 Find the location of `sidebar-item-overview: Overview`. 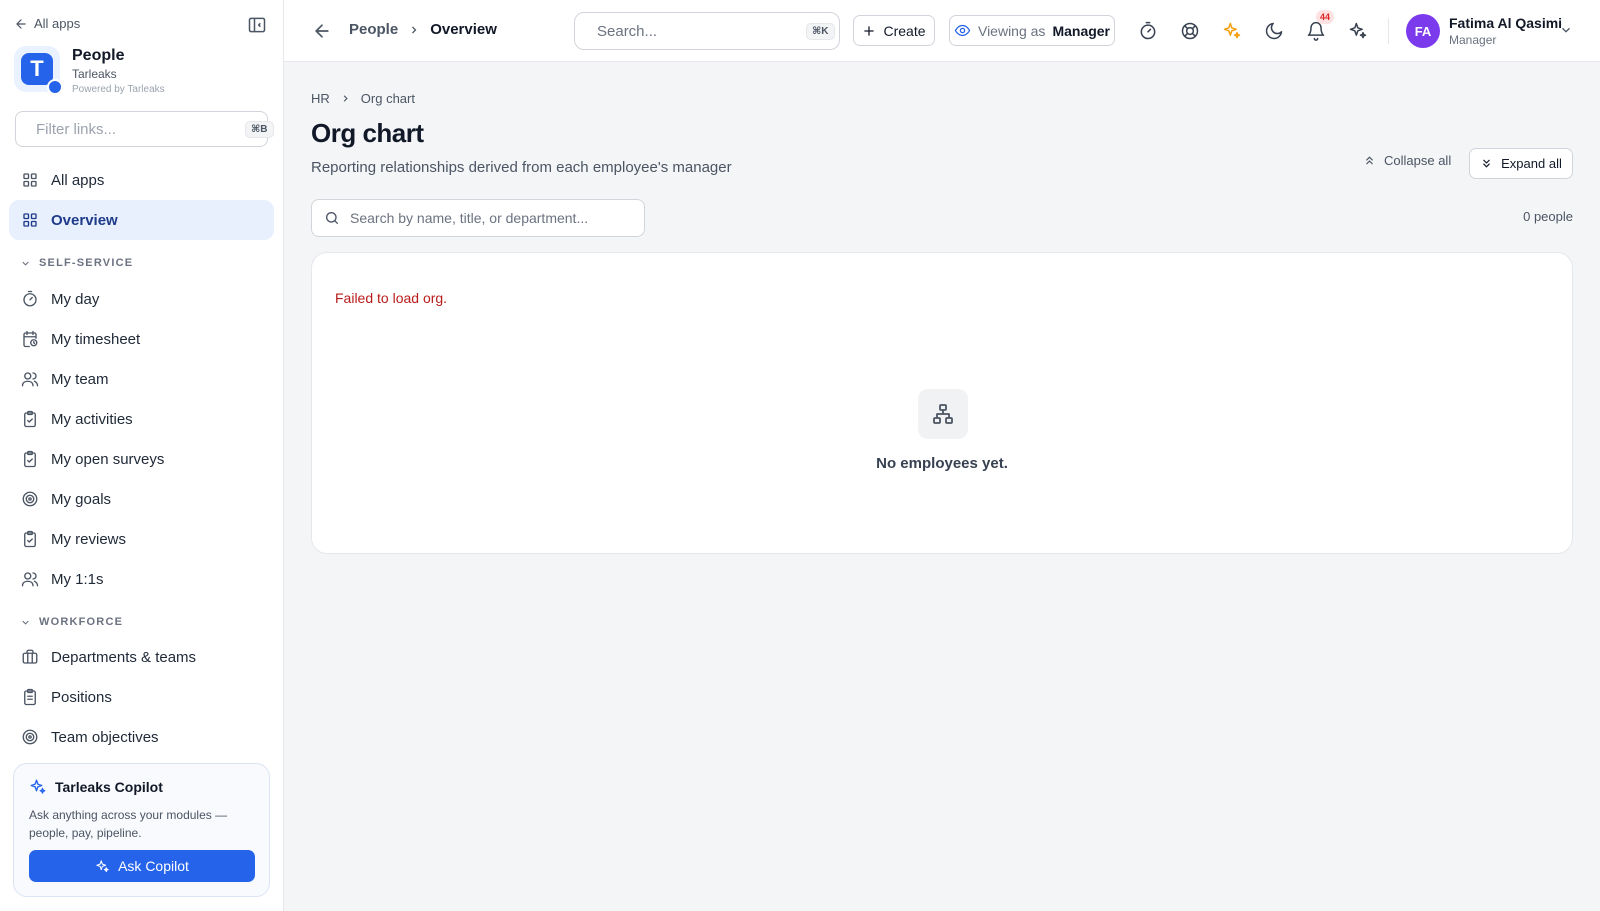

sidebar-item-overview: Overview is located at coordinates (141, 220).